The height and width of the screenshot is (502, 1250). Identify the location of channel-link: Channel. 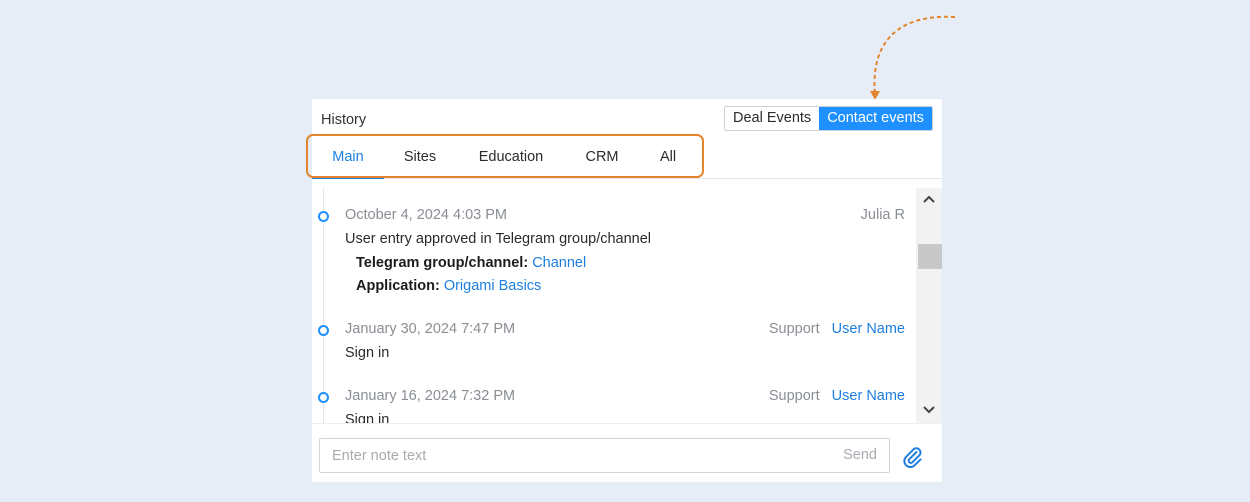
(559, 263).